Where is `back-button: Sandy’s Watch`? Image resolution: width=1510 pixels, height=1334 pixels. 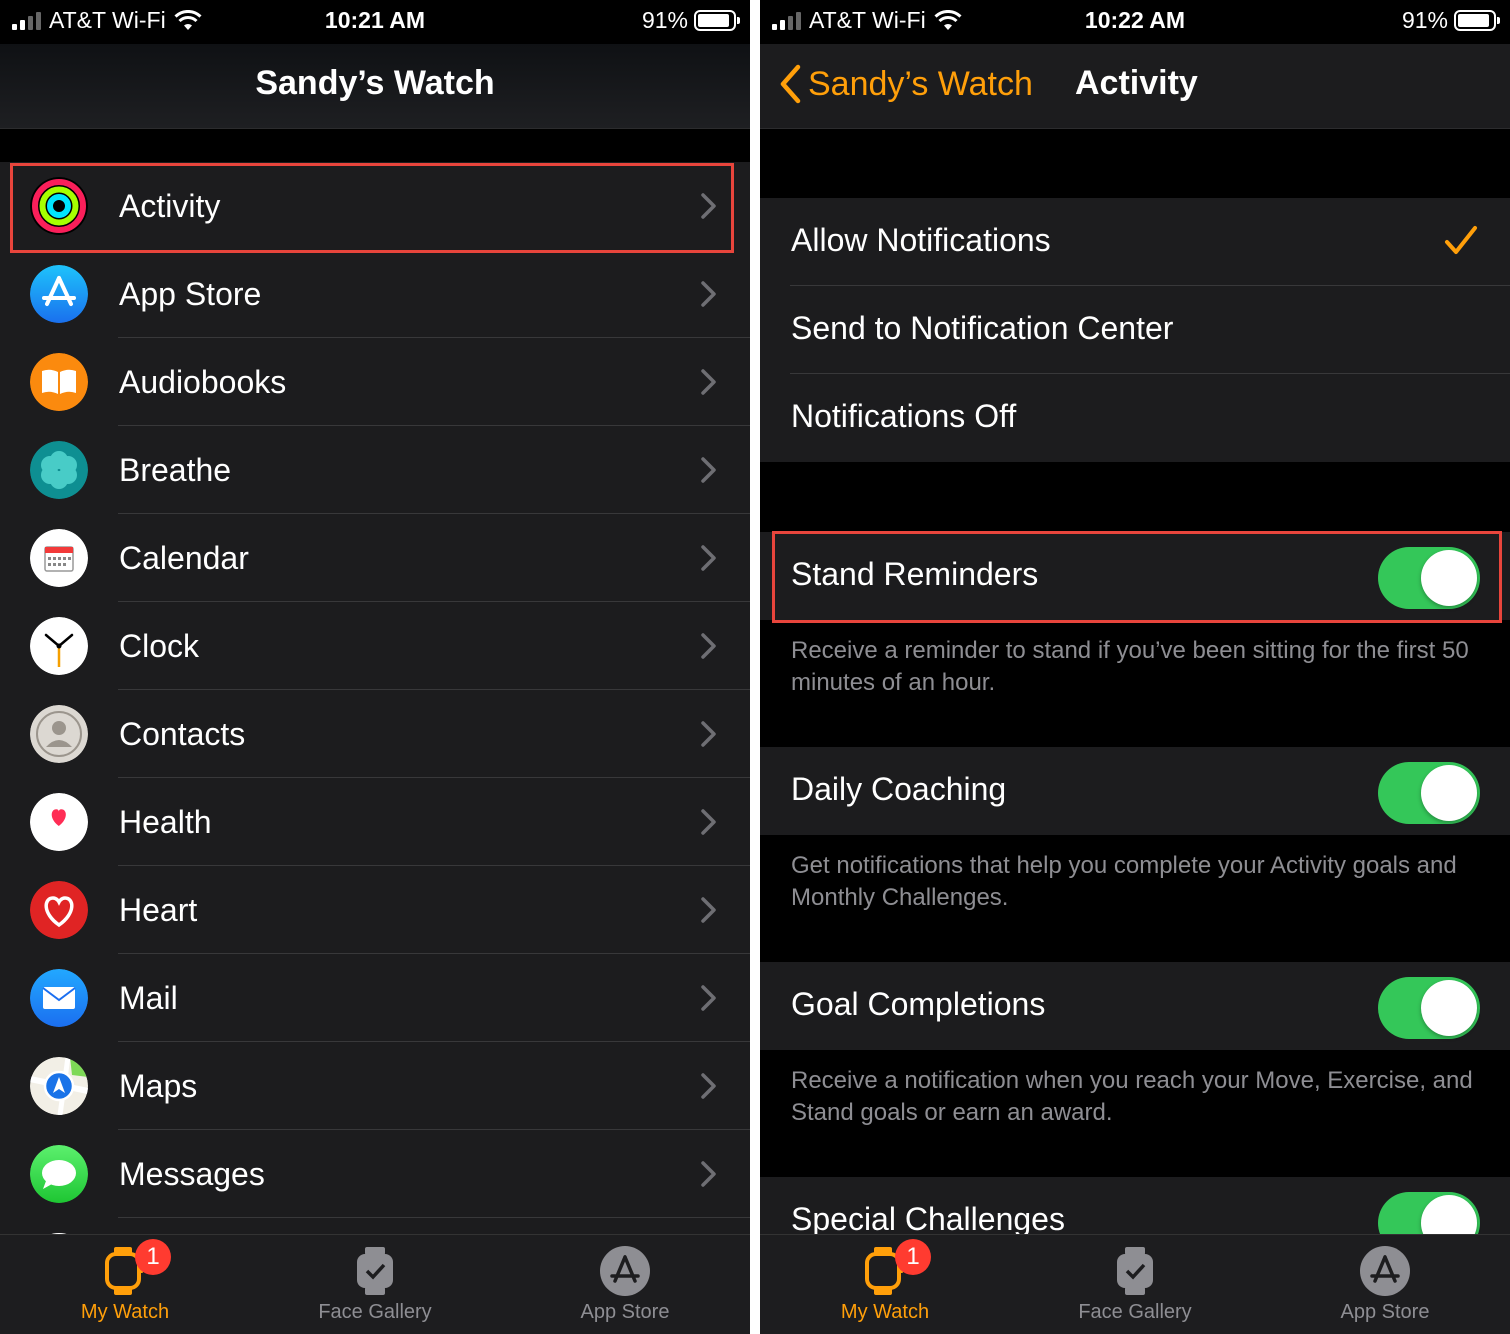 back-button: Sandy’s Watch is located at coordinates (905, 84).